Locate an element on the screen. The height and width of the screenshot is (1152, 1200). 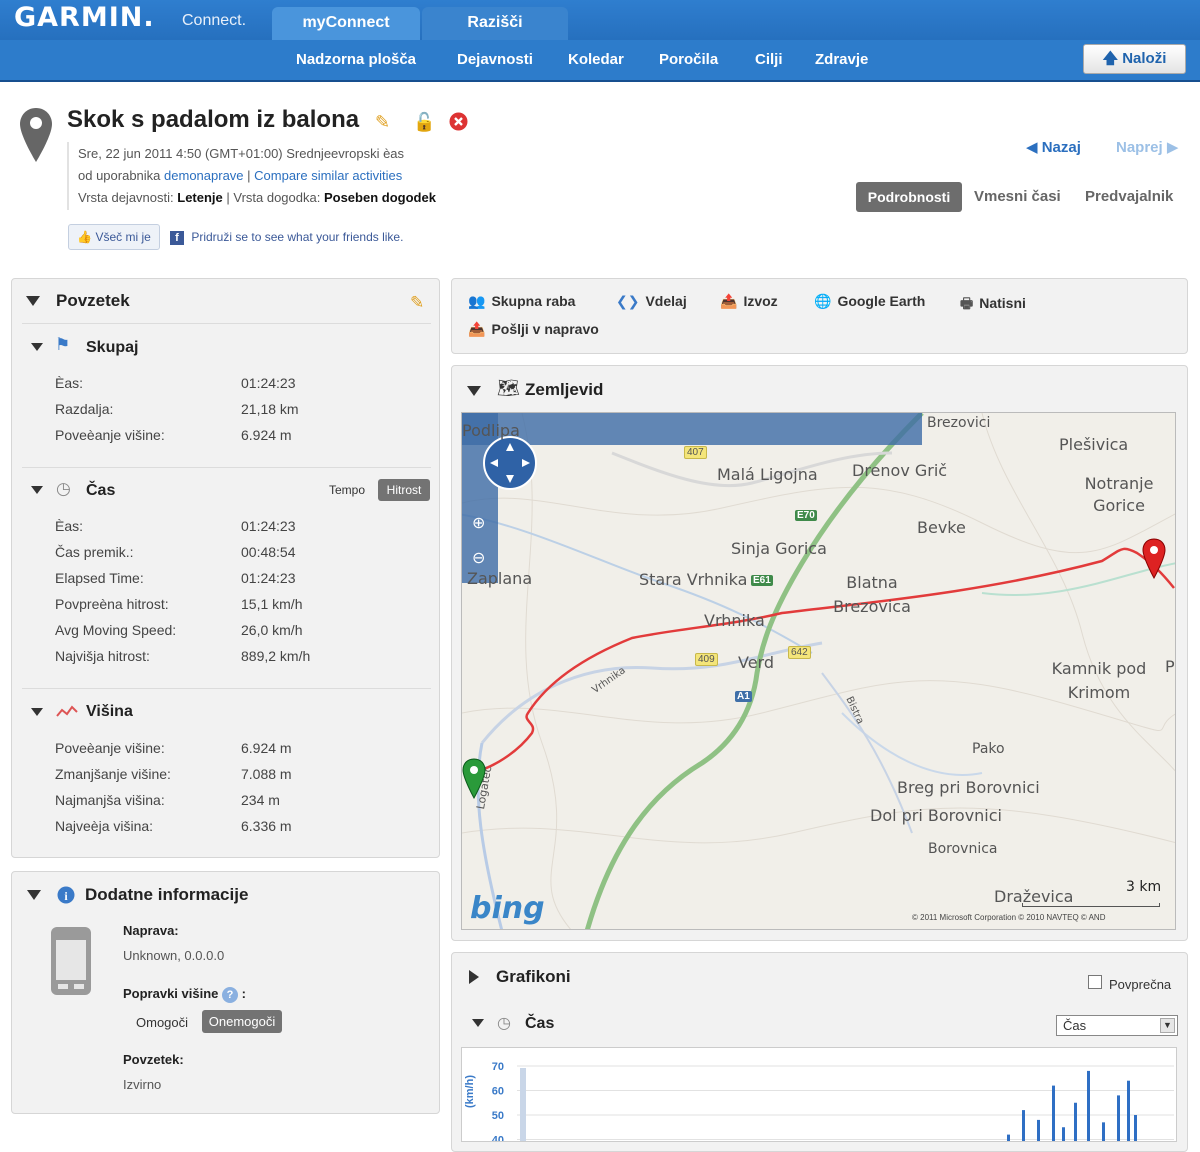
clock-icon: ◷ is located at coordinates (504, 1023).